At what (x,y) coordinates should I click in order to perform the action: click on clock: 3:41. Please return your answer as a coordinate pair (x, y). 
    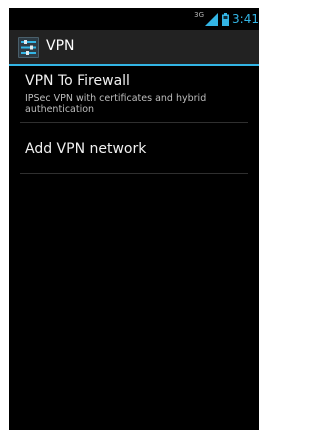
    Looking at the image, I should click on (245, 19).